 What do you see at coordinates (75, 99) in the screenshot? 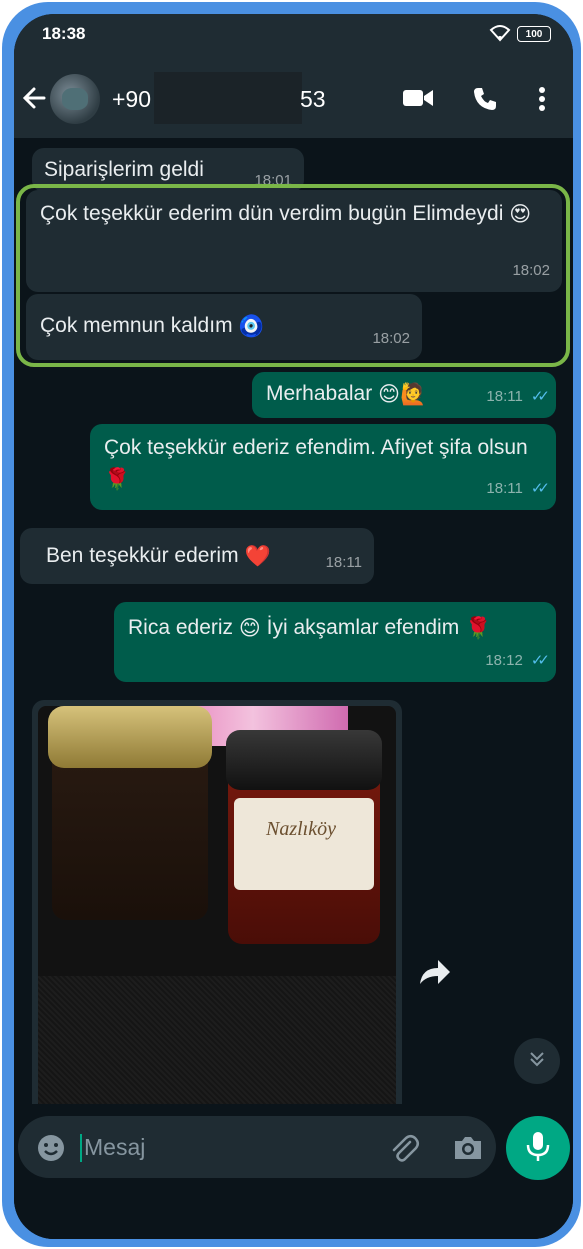
I see `avatar` at bounding box center [75, 99].